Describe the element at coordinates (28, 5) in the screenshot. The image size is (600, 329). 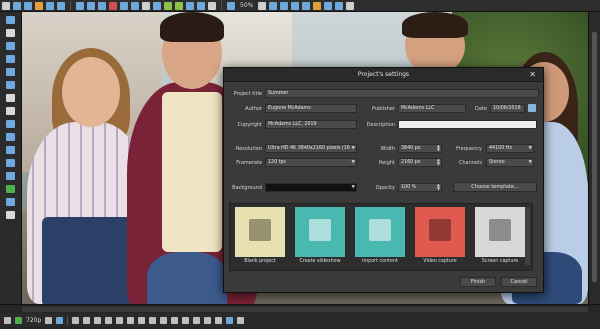
I see `save-icon` at that location.